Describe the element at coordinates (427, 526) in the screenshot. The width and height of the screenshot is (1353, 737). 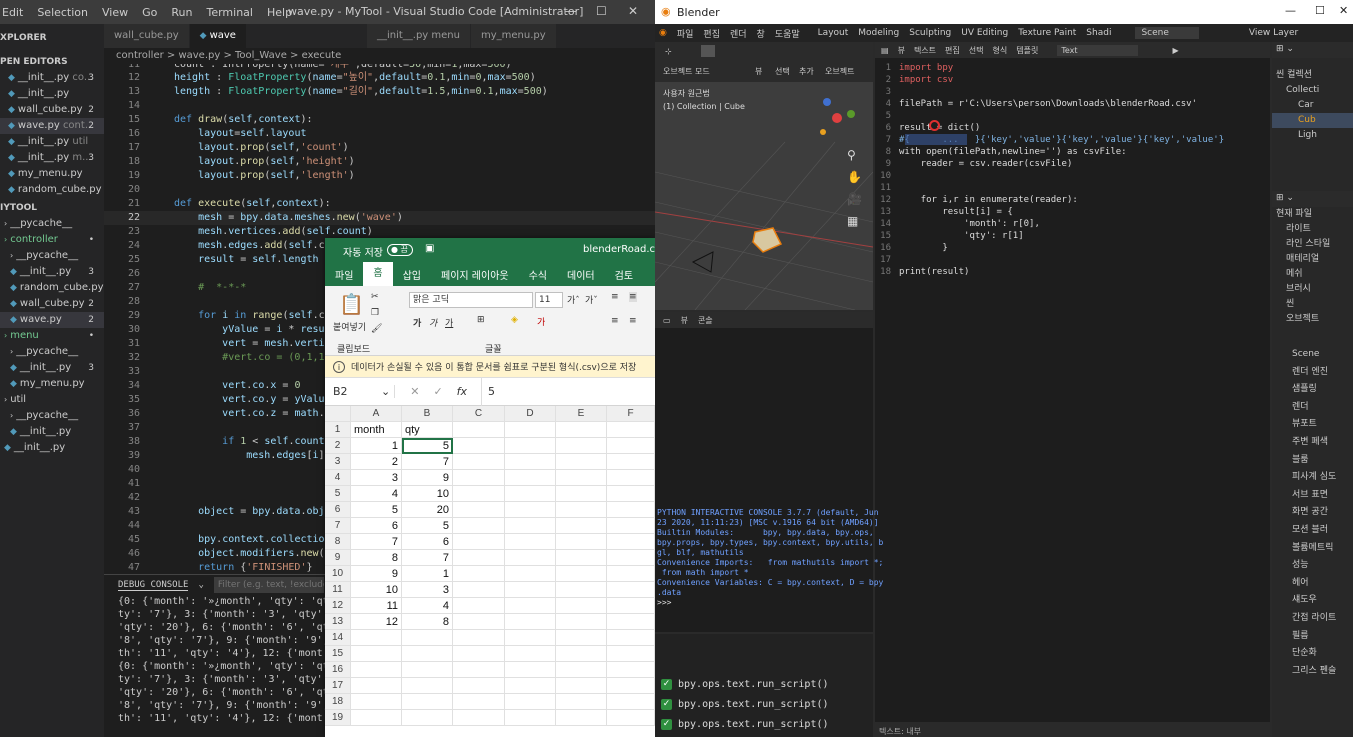
I see `cell: 5` at that location.